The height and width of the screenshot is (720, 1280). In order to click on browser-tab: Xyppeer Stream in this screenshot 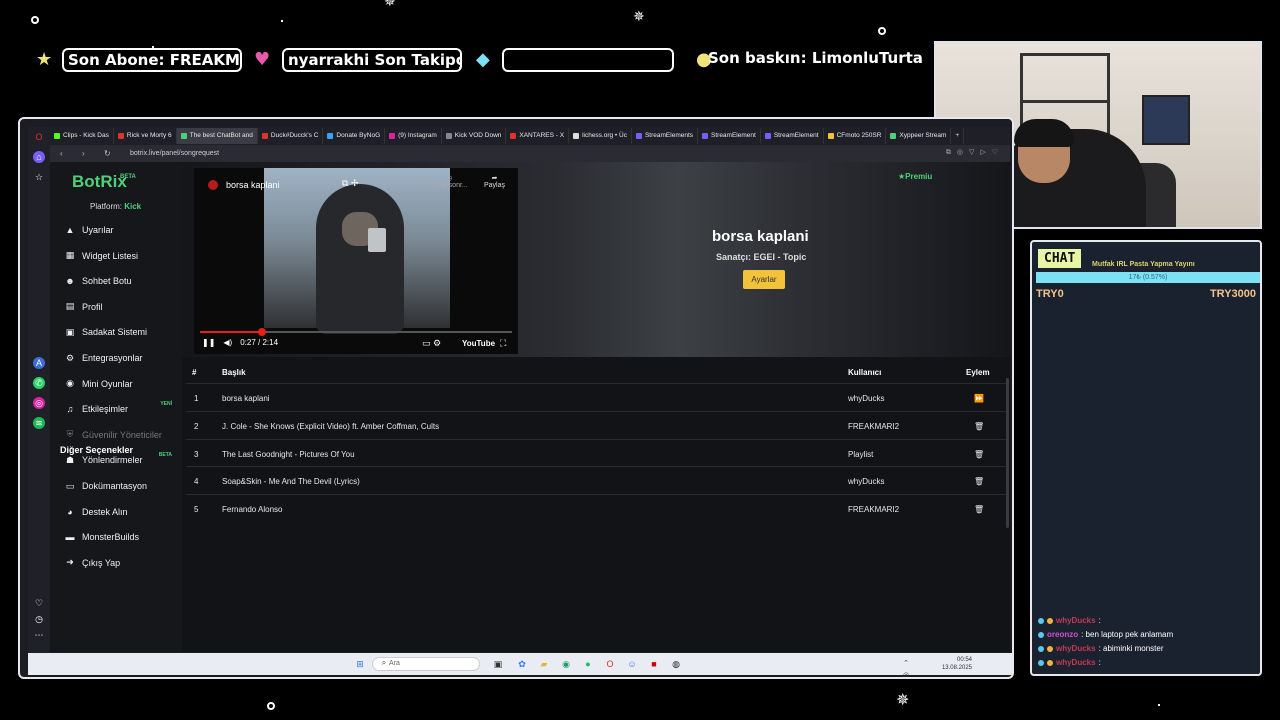, I will do `click(919, 136)`.